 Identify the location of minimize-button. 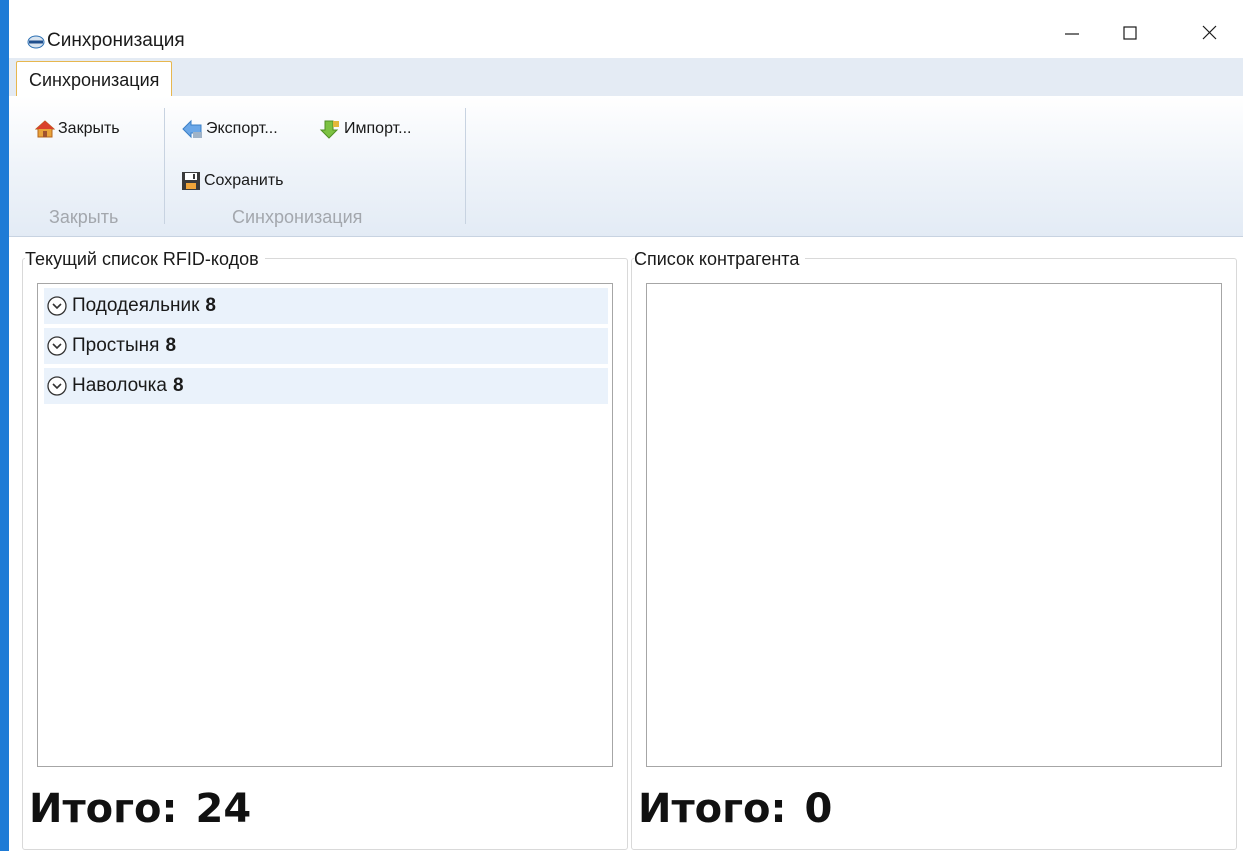
(1072, 33).